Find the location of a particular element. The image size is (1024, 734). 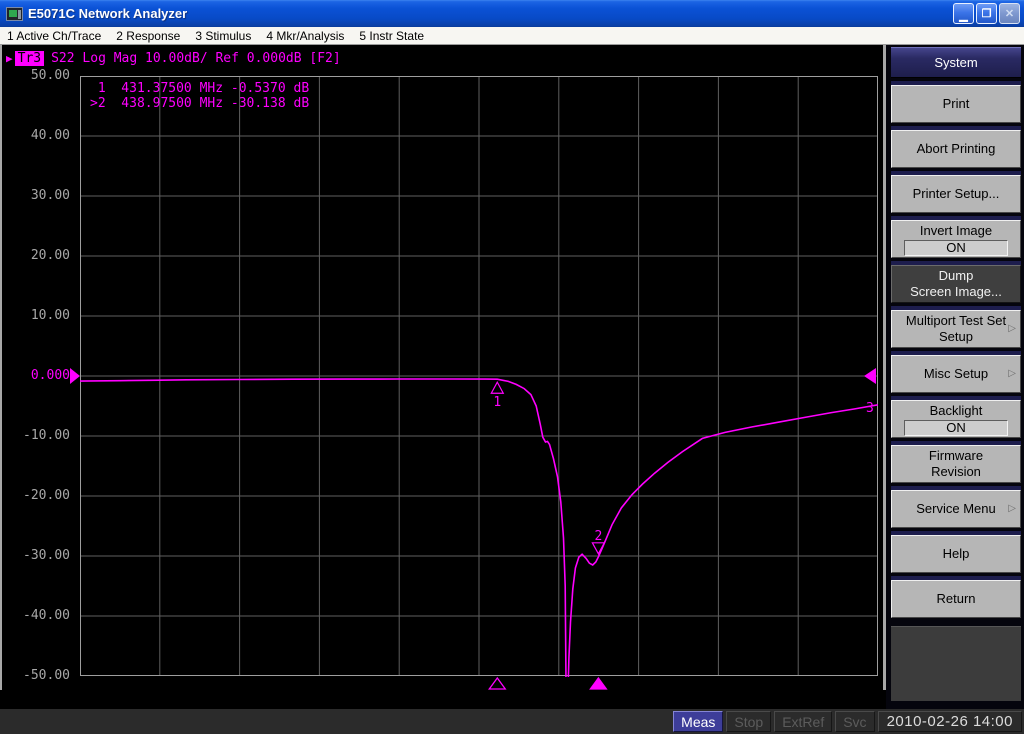

sidebar-filler is located at coordinates (956, 663).